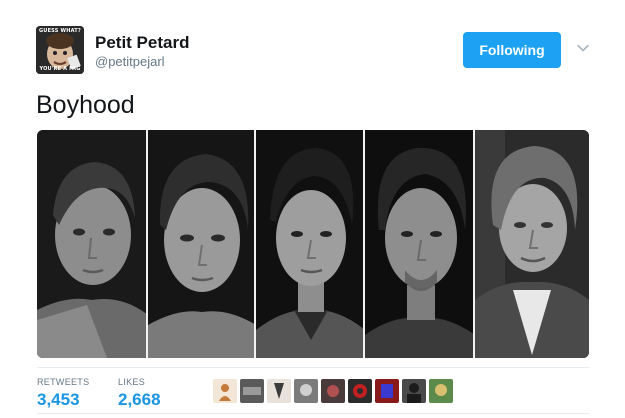 The width and height of the screenshot is (625, 418). Describe the element at coordinates (60, 31) in the screenshot. I see `avatar-caption-top: GUESS WHAT?` at that location.